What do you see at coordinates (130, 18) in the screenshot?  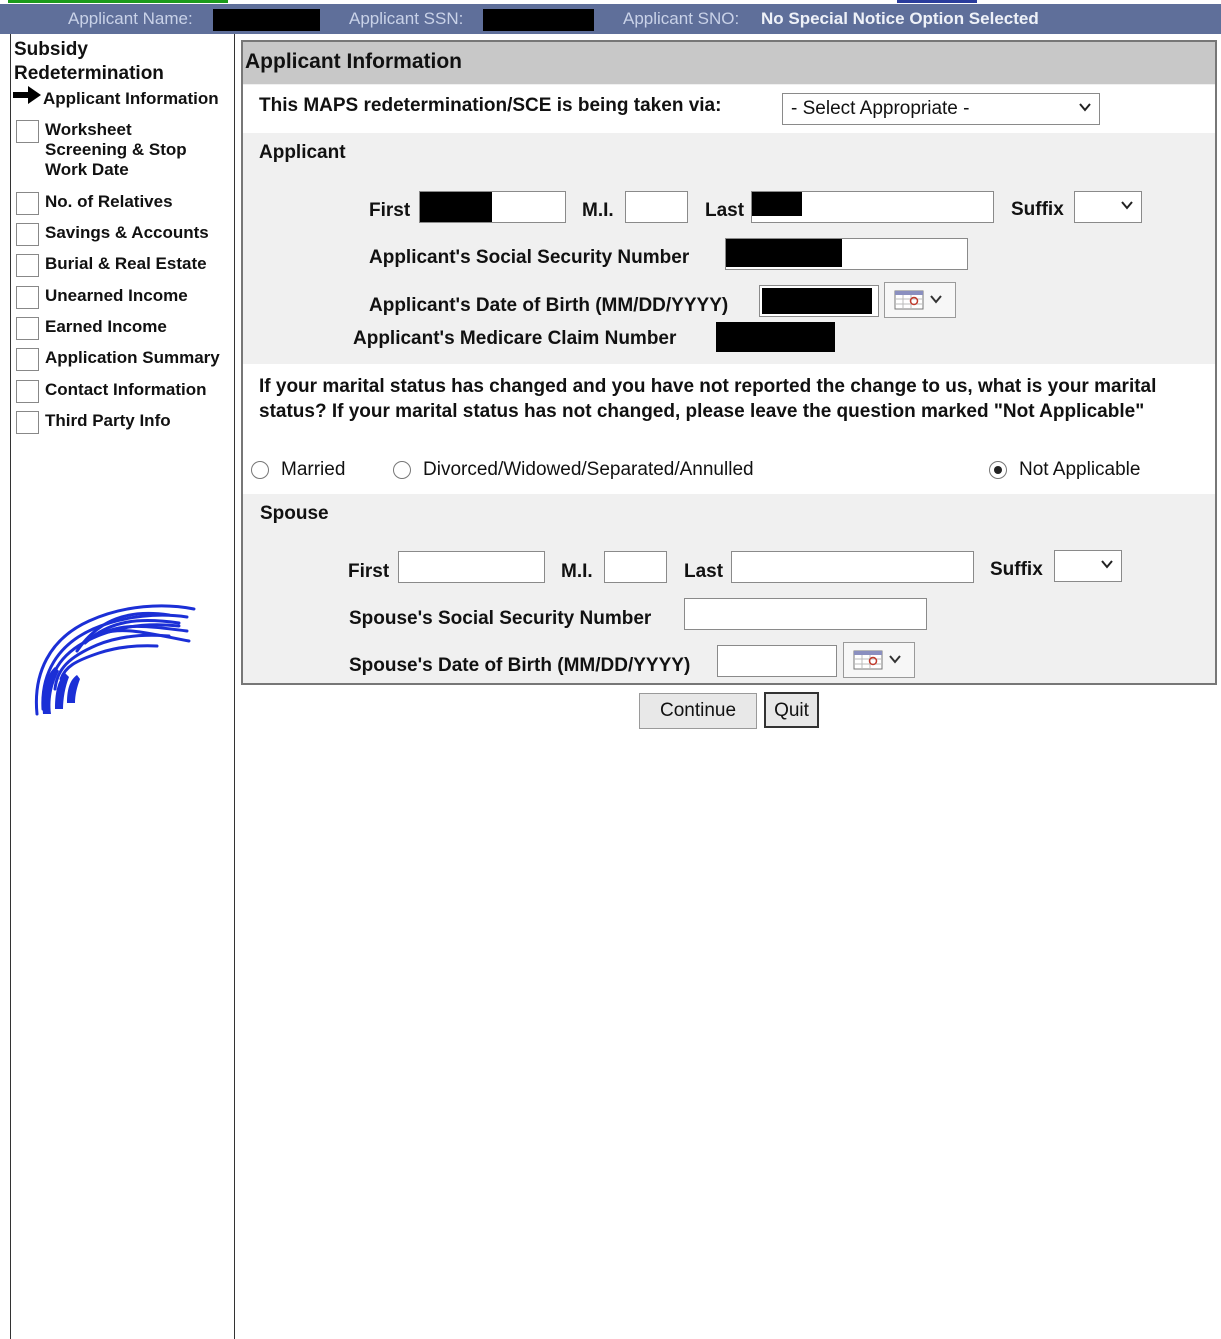 I see `applicant-name-label: Applicant Name:` at bounding box center [130, 18].